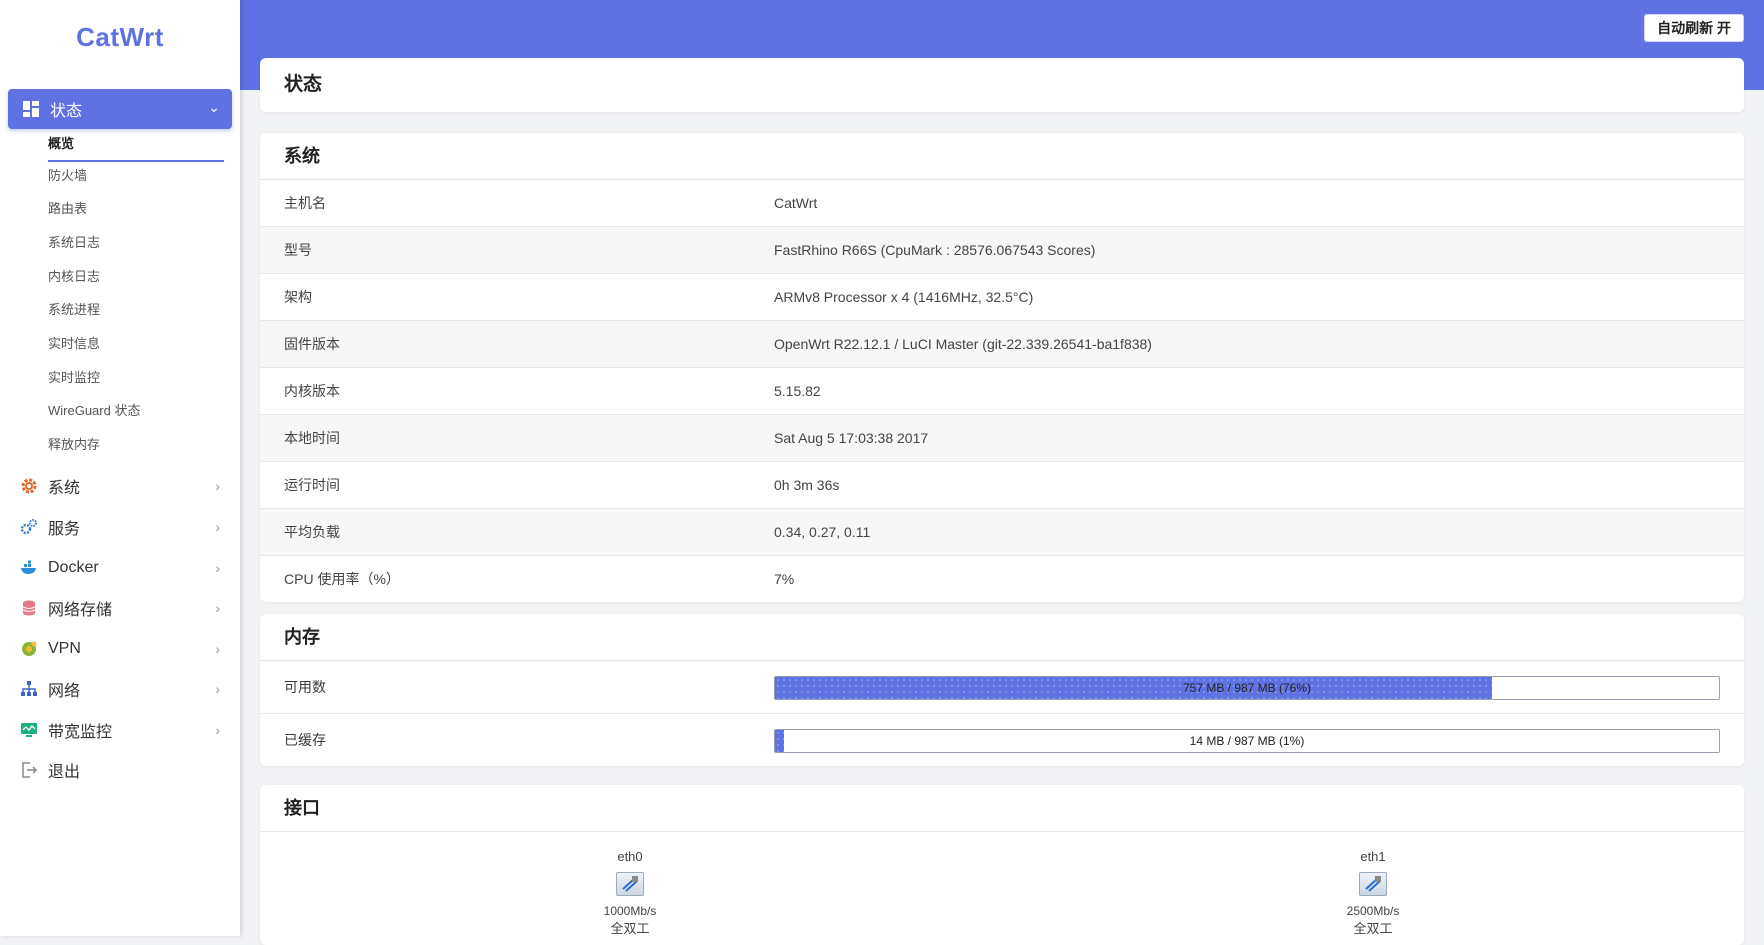  Describe the element at coordinates (1002, 85) in the screenshot. I see `page-title-card: 状态` at that location.